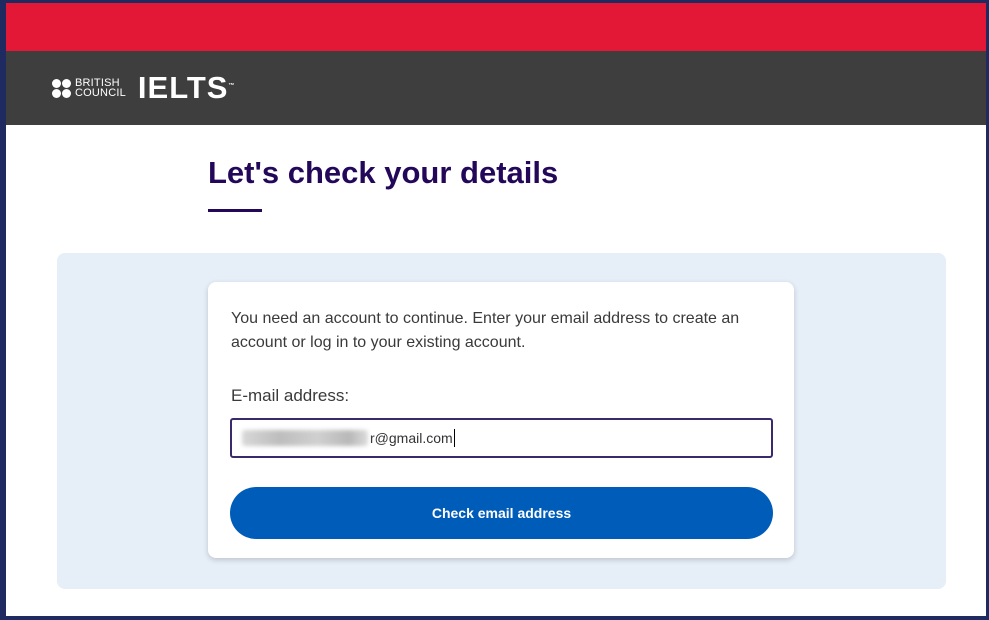  I want to click on ielts-wordmark: IELTS ™, so click(186, 87).